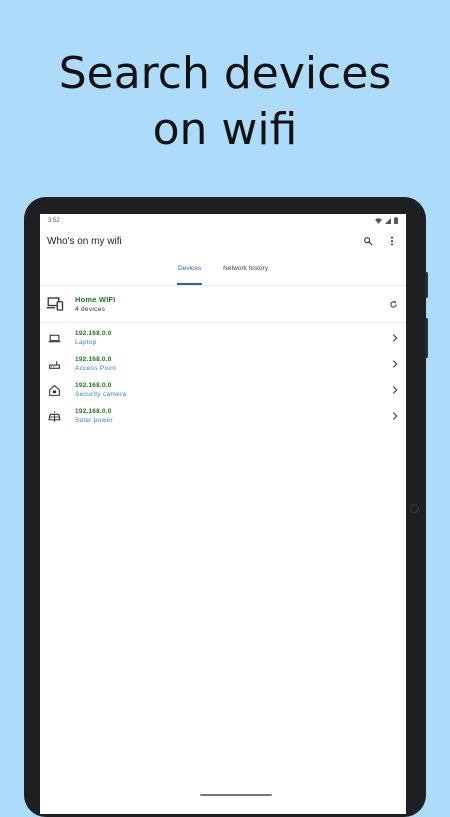  I want to click on promo-headline: Search devices on wifi, so click(225, 102).